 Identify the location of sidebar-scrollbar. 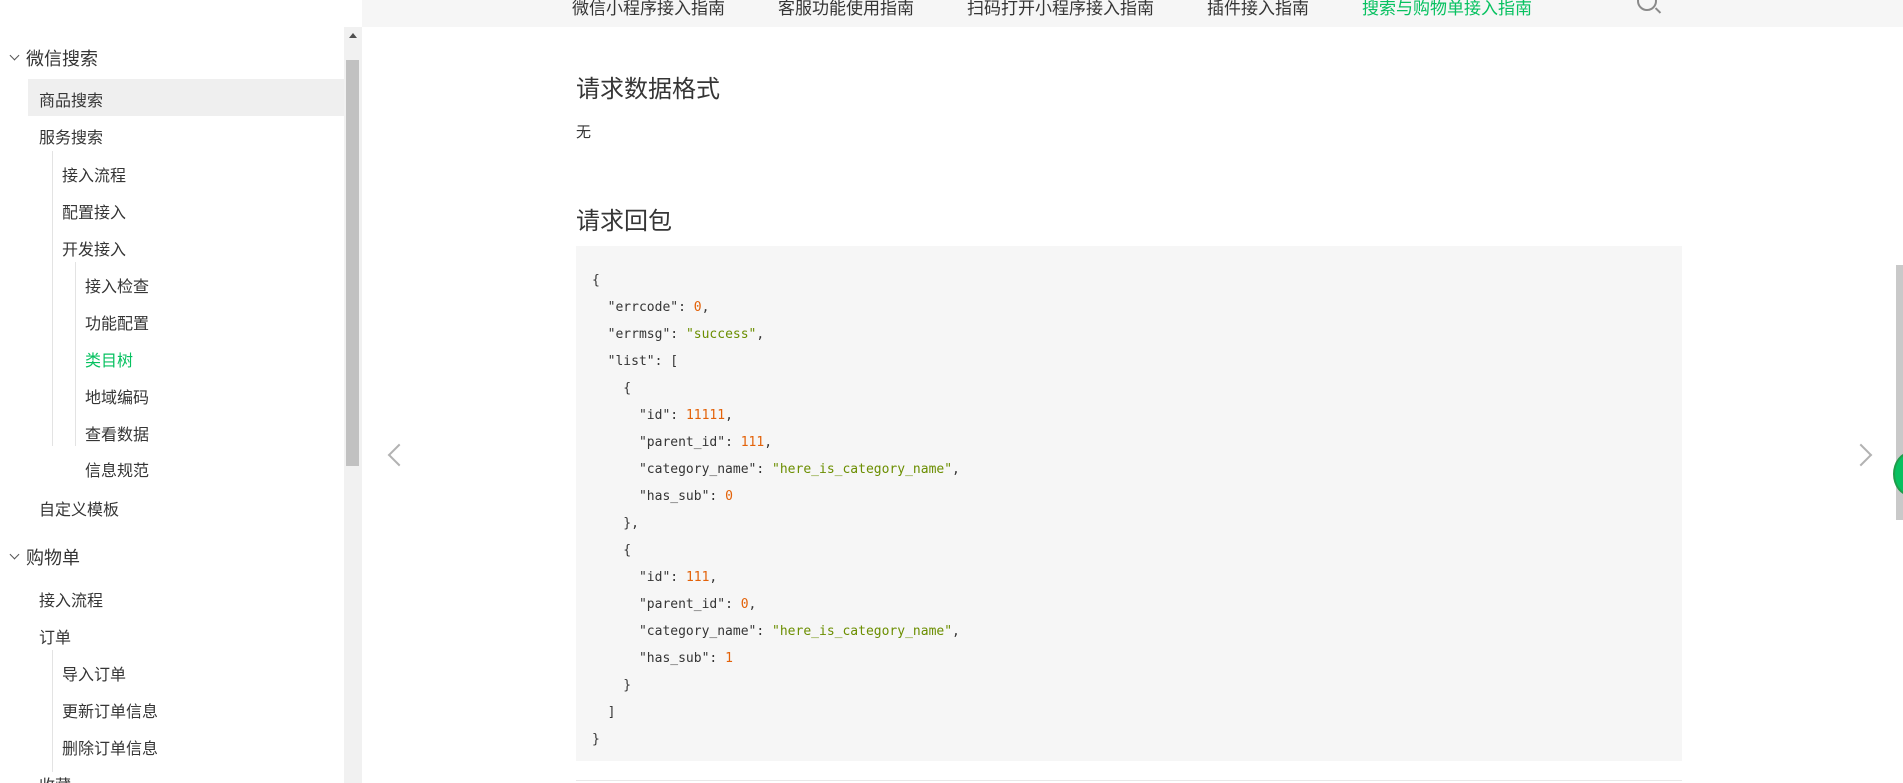
(353, 405).